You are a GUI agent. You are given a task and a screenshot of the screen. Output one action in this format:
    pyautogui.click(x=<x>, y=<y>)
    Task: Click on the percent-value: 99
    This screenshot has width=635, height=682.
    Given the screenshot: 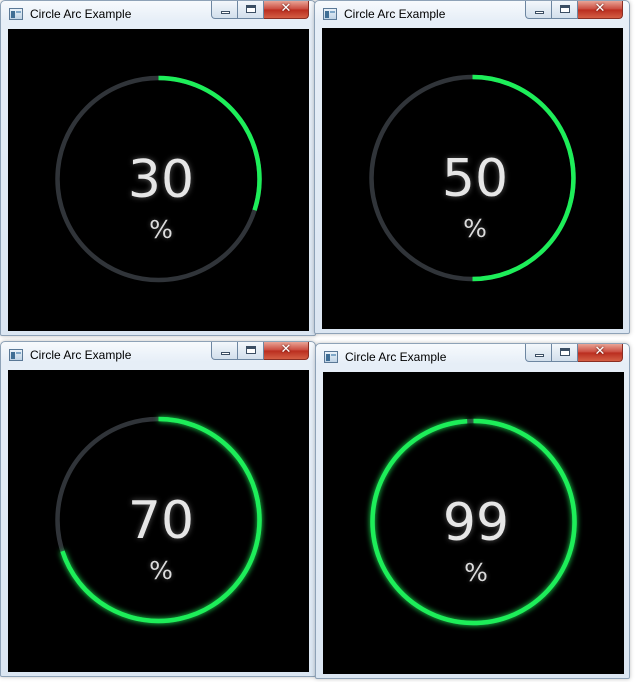 What is the action you would take?
    pyautogui.click(x=476, y=523)
    